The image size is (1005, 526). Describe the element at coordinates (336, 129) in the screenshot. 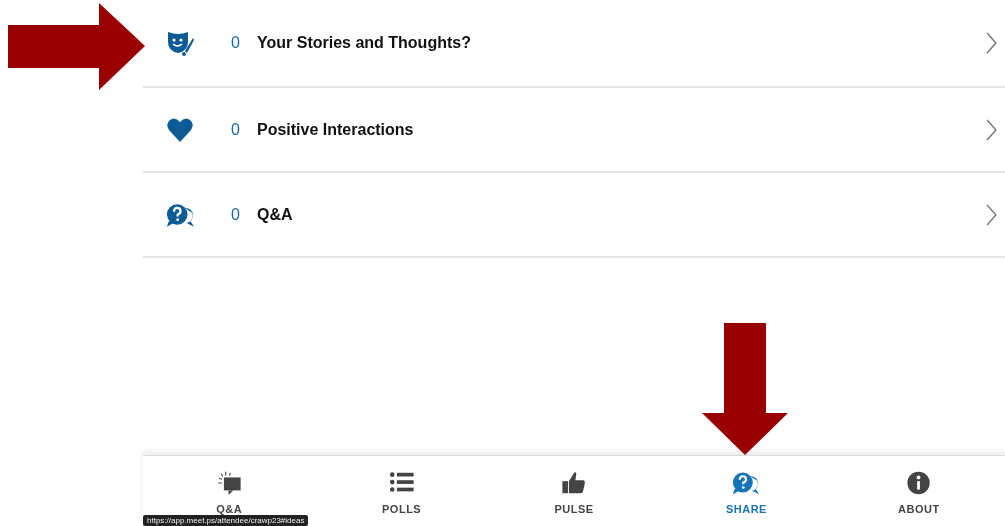

I see `category-label: Positive Interactions` at that location.